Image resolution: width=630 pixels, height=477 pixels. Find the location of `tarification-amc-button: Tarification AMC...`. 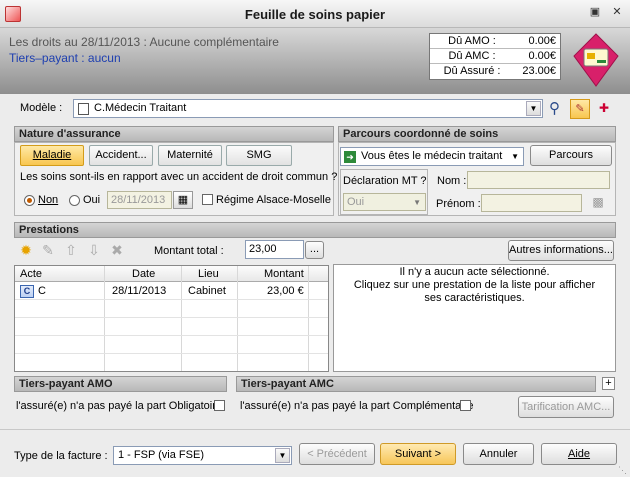

tarification-amc-button: Tarification AMC... is located at coordinates (566, 407).